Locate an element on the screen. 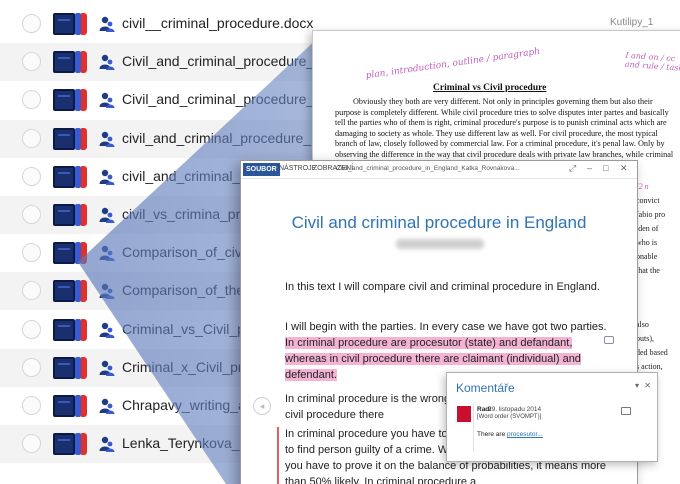 The height and width of the screenshot is (484, 680). document-author-blurred is located at coordinates (440, 244).